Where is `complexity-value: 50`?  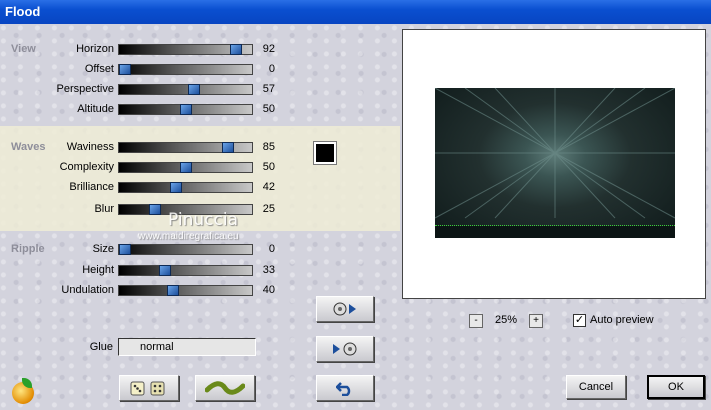 complexity-value: 50 is located at coordinates (260, 167).